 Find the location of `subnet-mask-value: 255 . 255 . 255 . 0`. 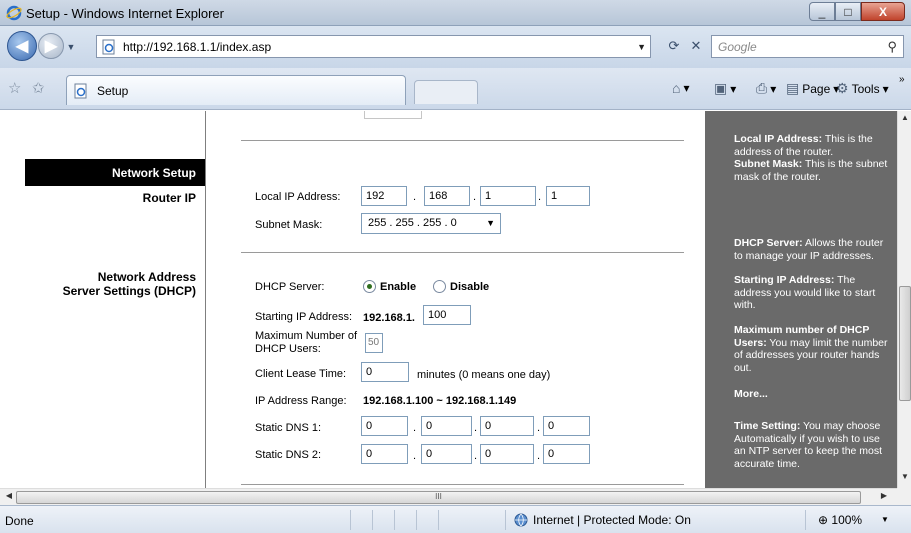

subnet-mask-value: 255 . 255 . 255 . 0 is located at coordinates (412, 223).